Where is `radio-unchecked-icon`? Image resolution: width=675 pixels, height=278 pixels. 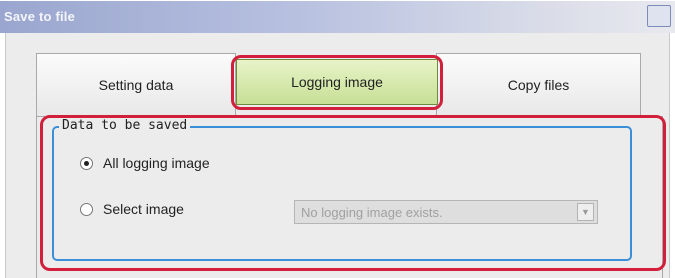 radio-unchecked-icon is located at coordinates (86, 209).